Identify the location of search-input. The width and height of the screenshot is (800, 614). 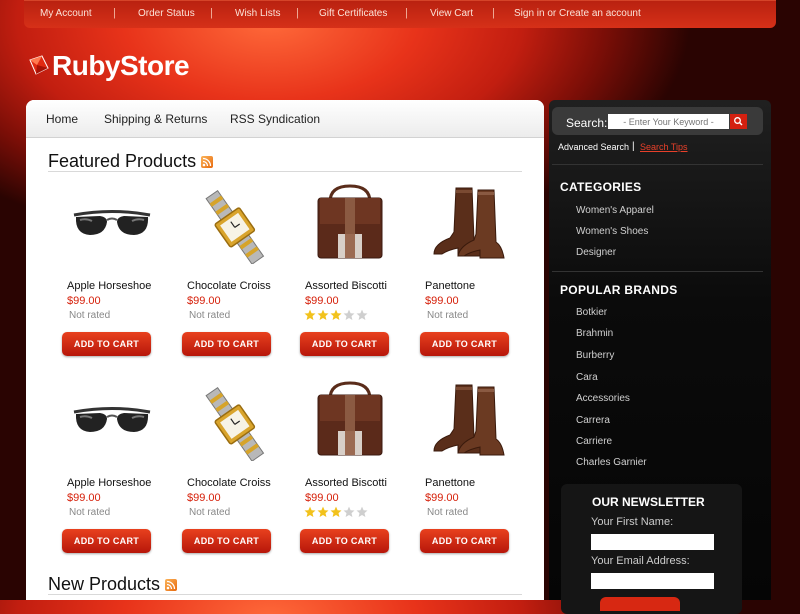
(668, 121).